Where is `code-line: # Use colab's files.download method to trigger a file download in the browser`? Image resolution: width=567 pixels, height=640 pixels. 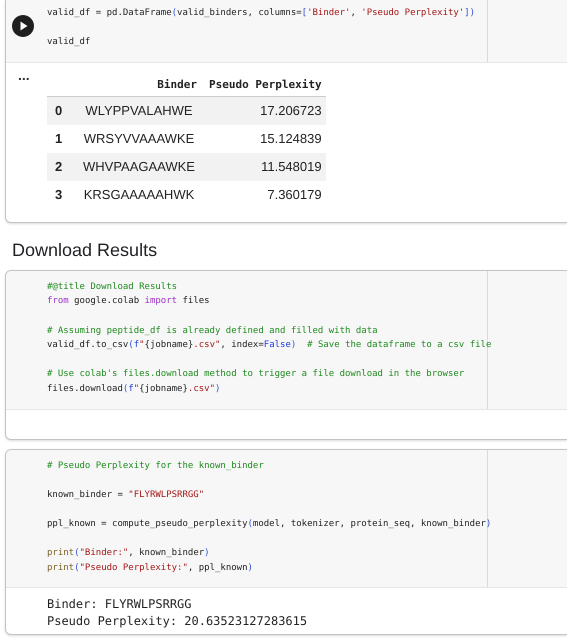
code-line: # Use colab's files.download method to trigger a file download in the browser is located at coordinates (255, 375).